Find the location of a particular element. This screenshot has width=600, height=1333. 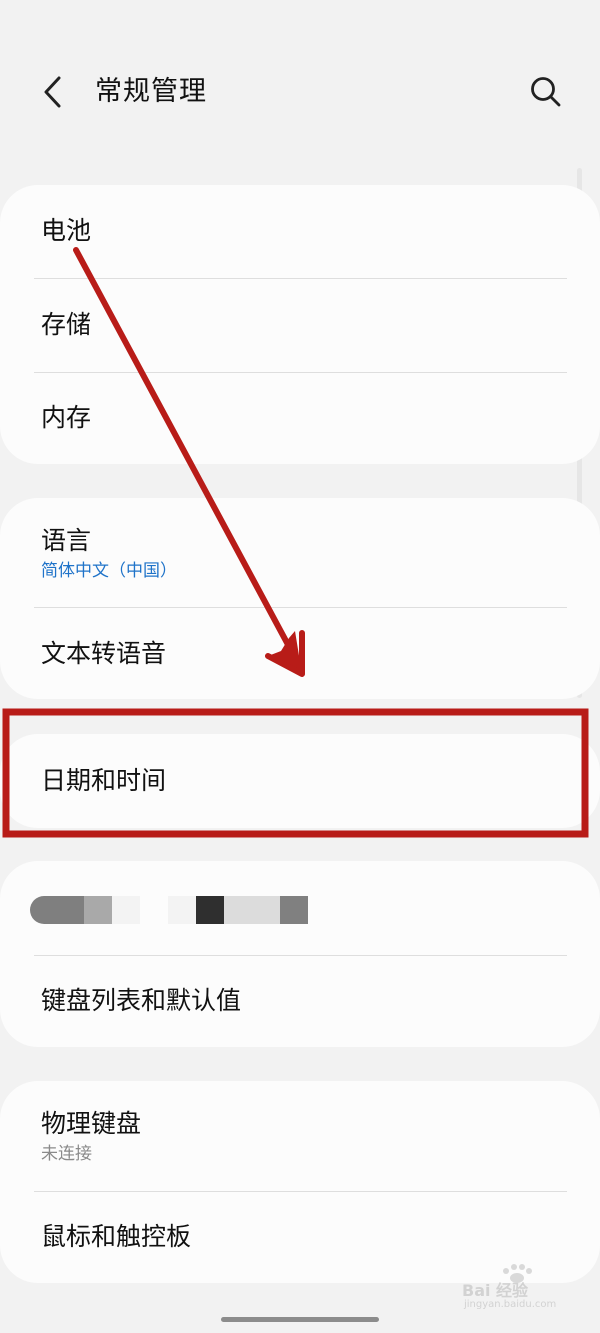

settings-item-label: 鼠标和触控板 is located at coordinates (116, 1236).